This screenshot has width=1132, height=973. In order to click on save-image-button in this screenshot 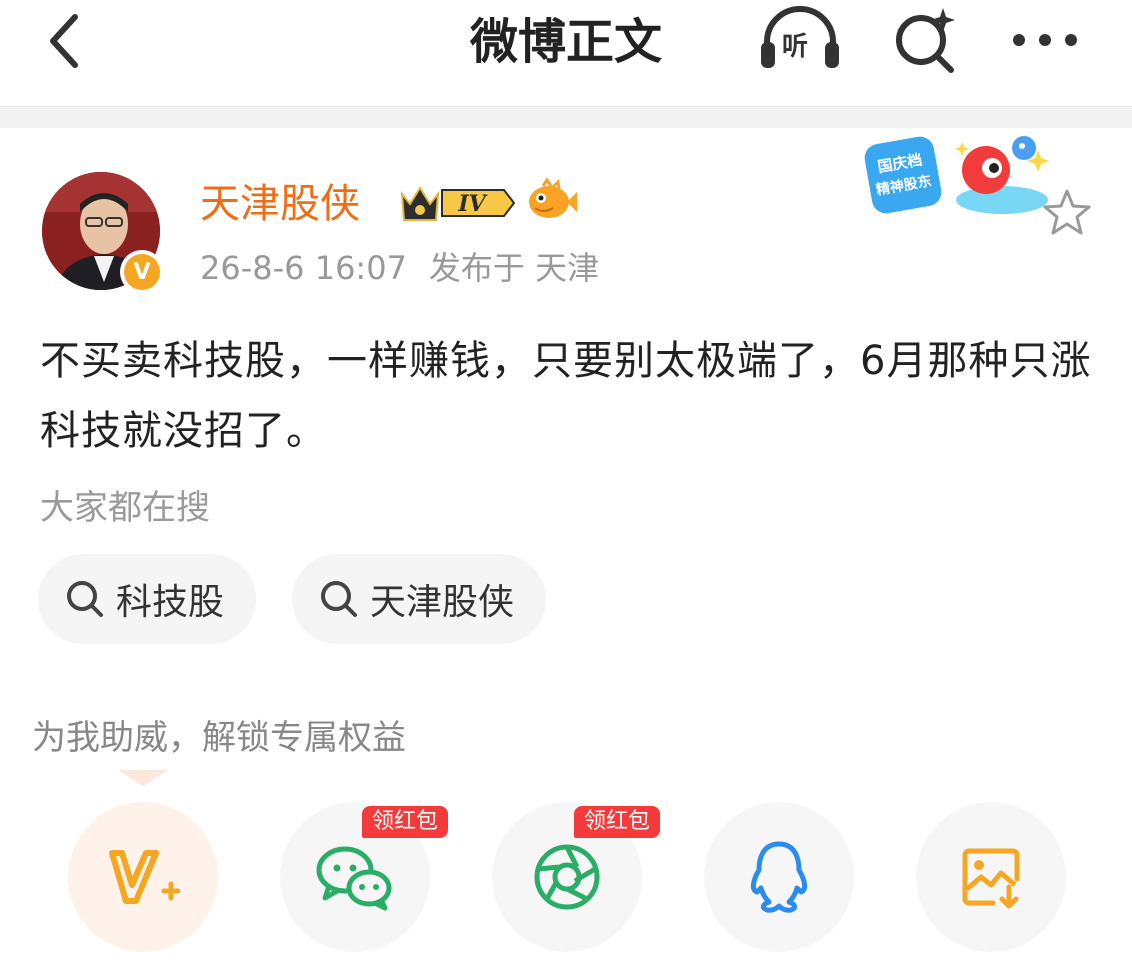, I will do `click(991, 877)`.